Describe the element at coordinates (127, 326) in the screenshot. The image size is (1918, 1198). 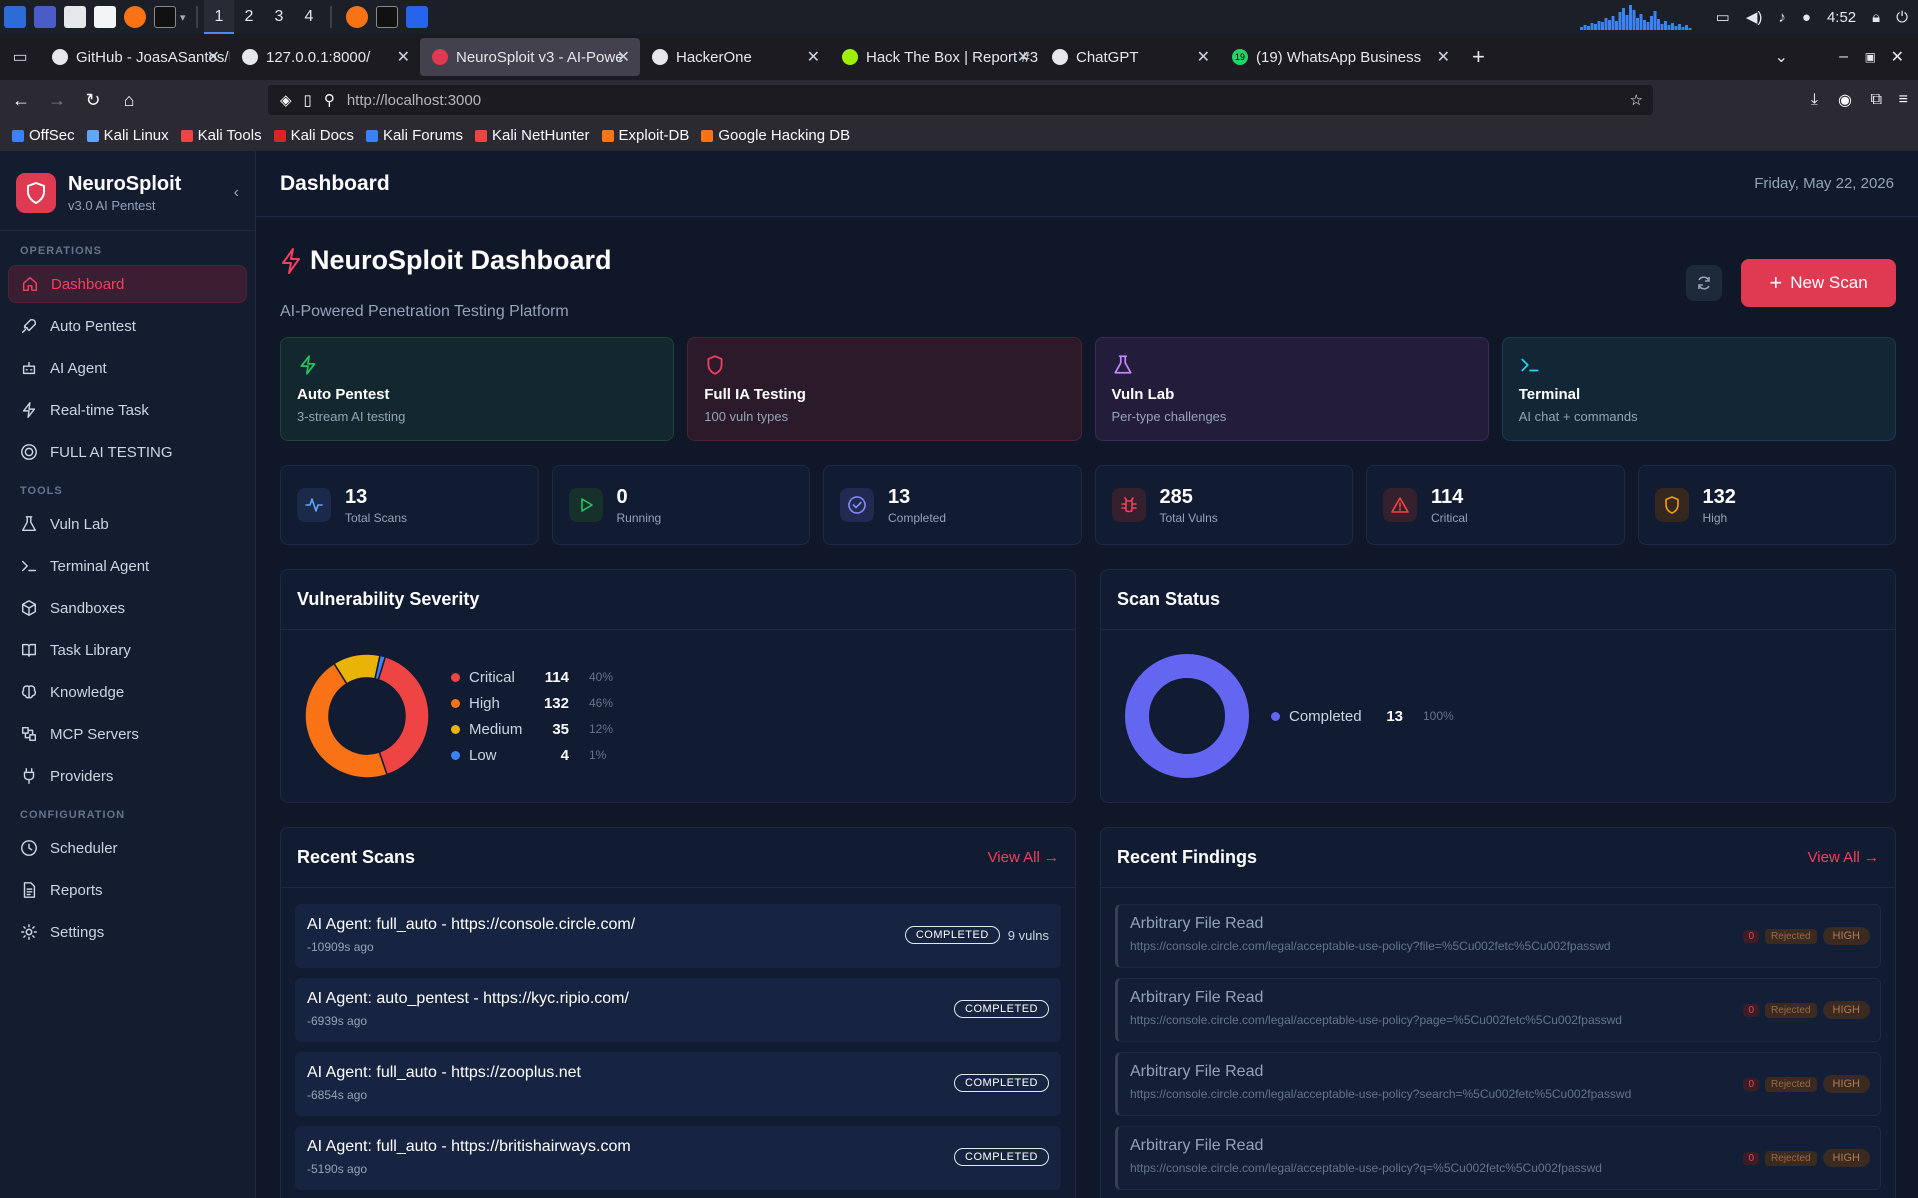
I see `sidebar-item-auto-pentest: Auto Pentest` at that location.